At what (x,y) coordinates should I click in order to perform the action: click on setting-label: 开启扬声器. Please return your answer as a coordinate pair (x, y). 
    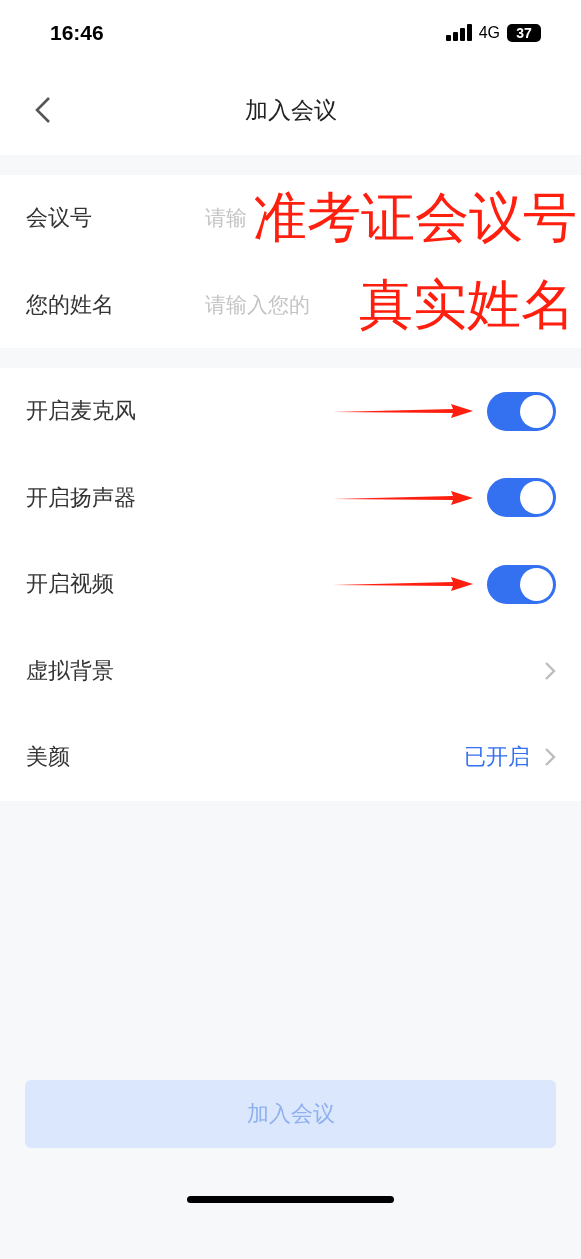
    Looking at the image, I should click on (81, 497).